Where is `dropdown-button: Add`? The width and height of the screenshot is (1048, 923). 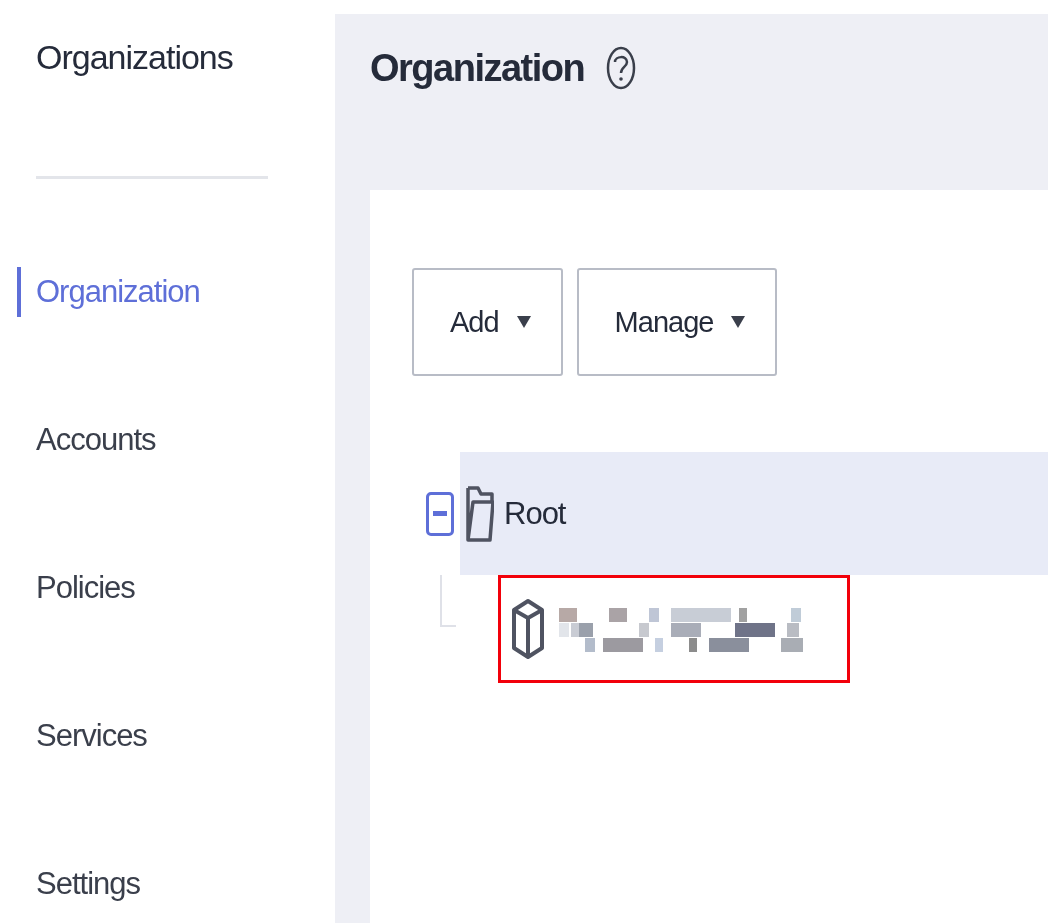
dropdown-button: Add is located at coordinates (487, 322).